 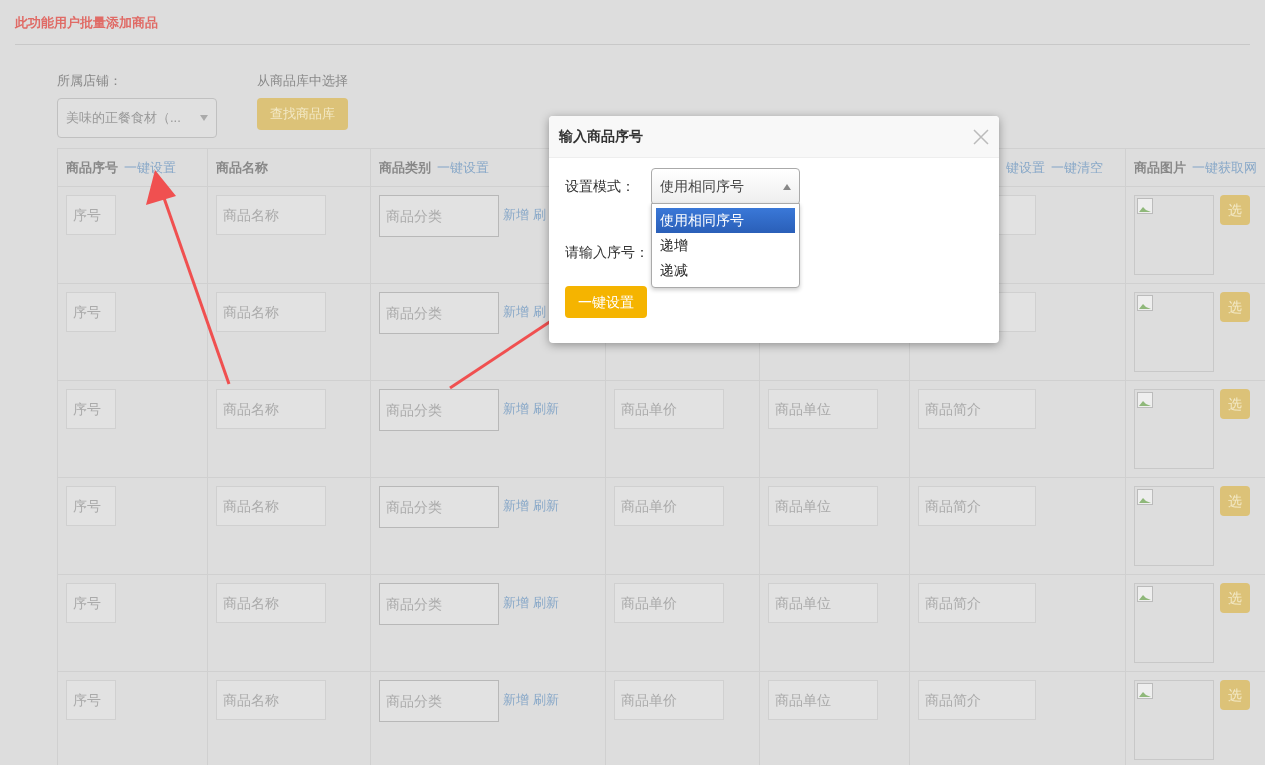 What do you see at coordinates (241, 167) in the screenshot?
I see `column-header: 商品名称` at bounding box center [241, 167].